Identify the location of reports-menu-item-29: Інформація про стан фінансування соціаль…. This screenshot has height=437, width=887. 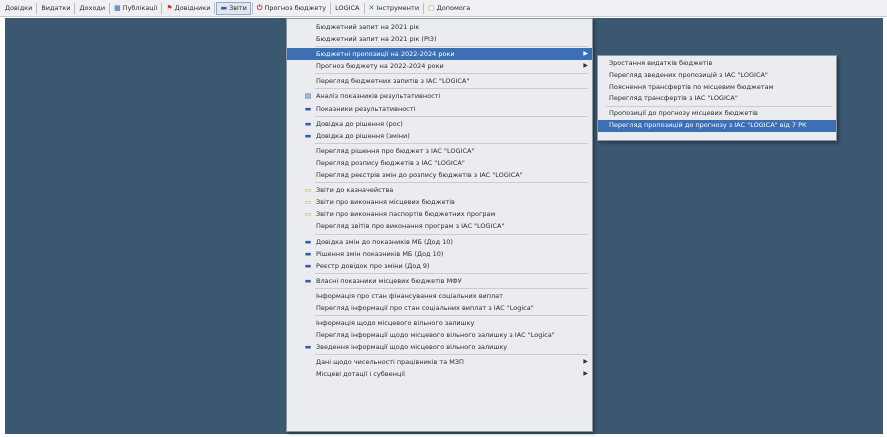
(439, 296).